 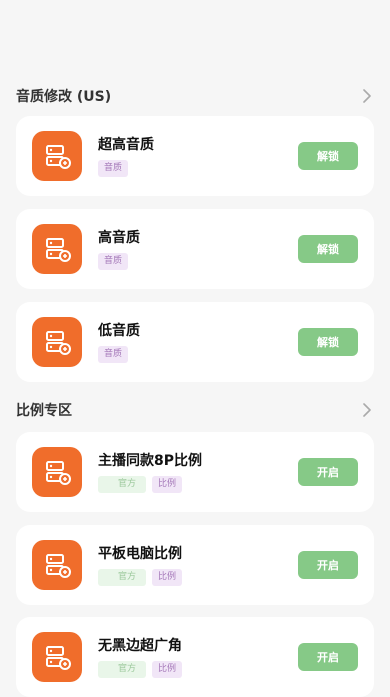 What do you see at coordinates (195, 342) in the screenshot?
I see `list-item: 低音质 音质 解锁` at bounding box center [195, 342].